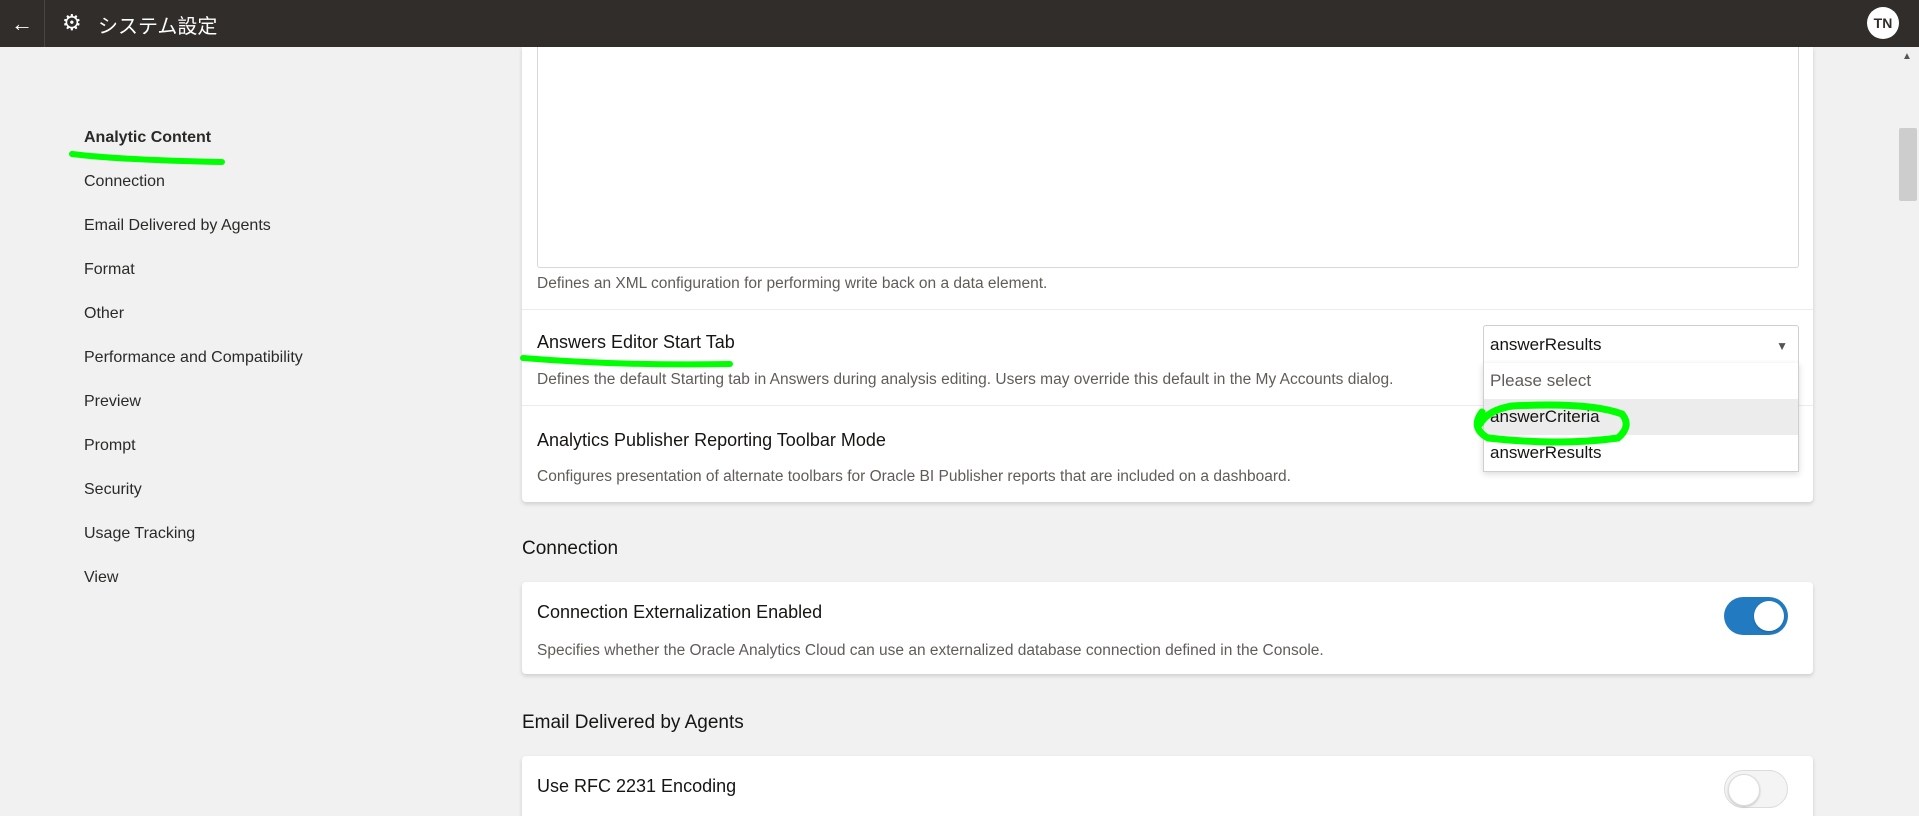 The width and height of the screenshot is (1919, 816). Describe the element at coordinates (1883, 23) in the screenshot. I see `user-avatar: TN` at that location.